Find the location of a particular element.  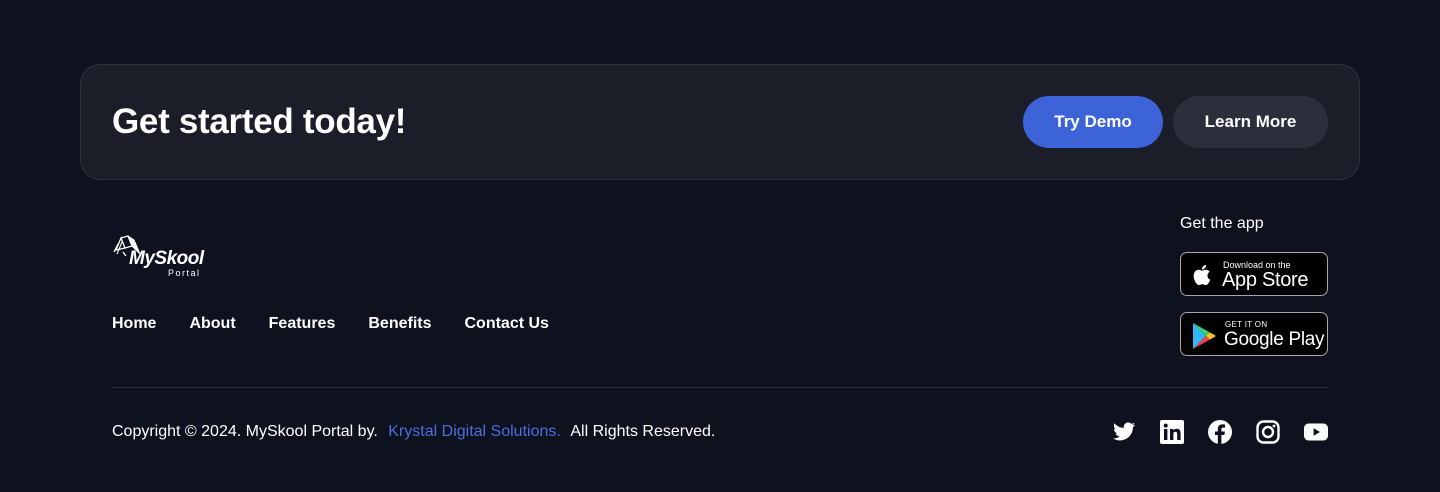

nav-home: Home is located at coordinates (134, 324).